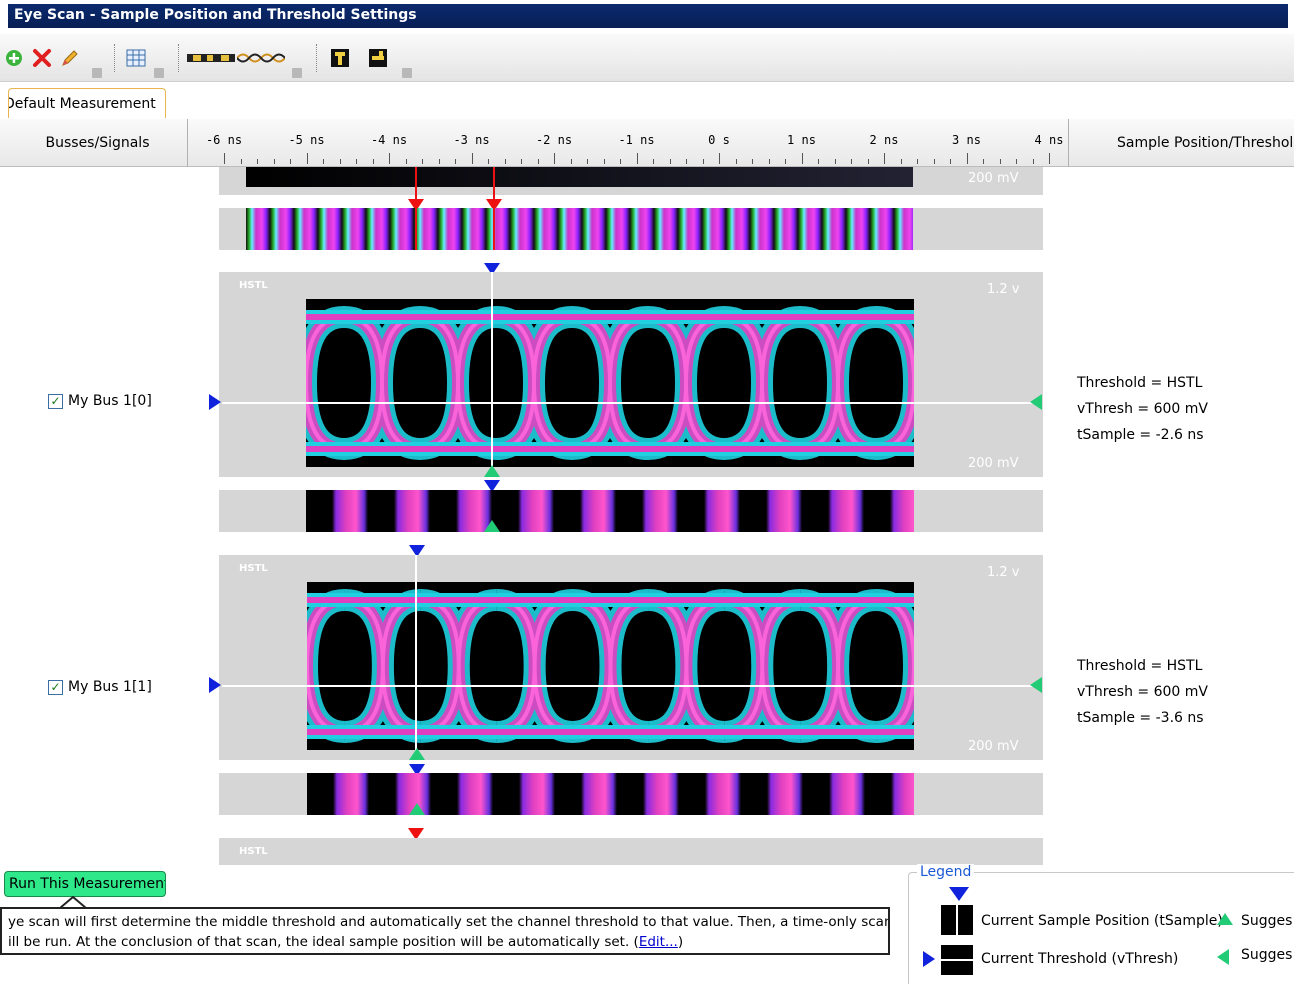 This screenshot has height=984, width=1294. Describe the element at coordinates (115, 58) in the screenshot. I see `toolbar-separator` at that location.